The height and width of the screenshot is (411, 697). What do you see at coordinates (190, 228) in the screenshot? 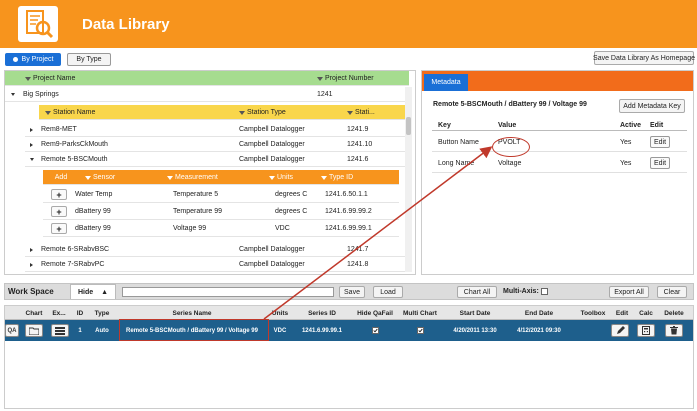
I see `sensor-measurement: Voltage 99` at bounding box center [190, 228].